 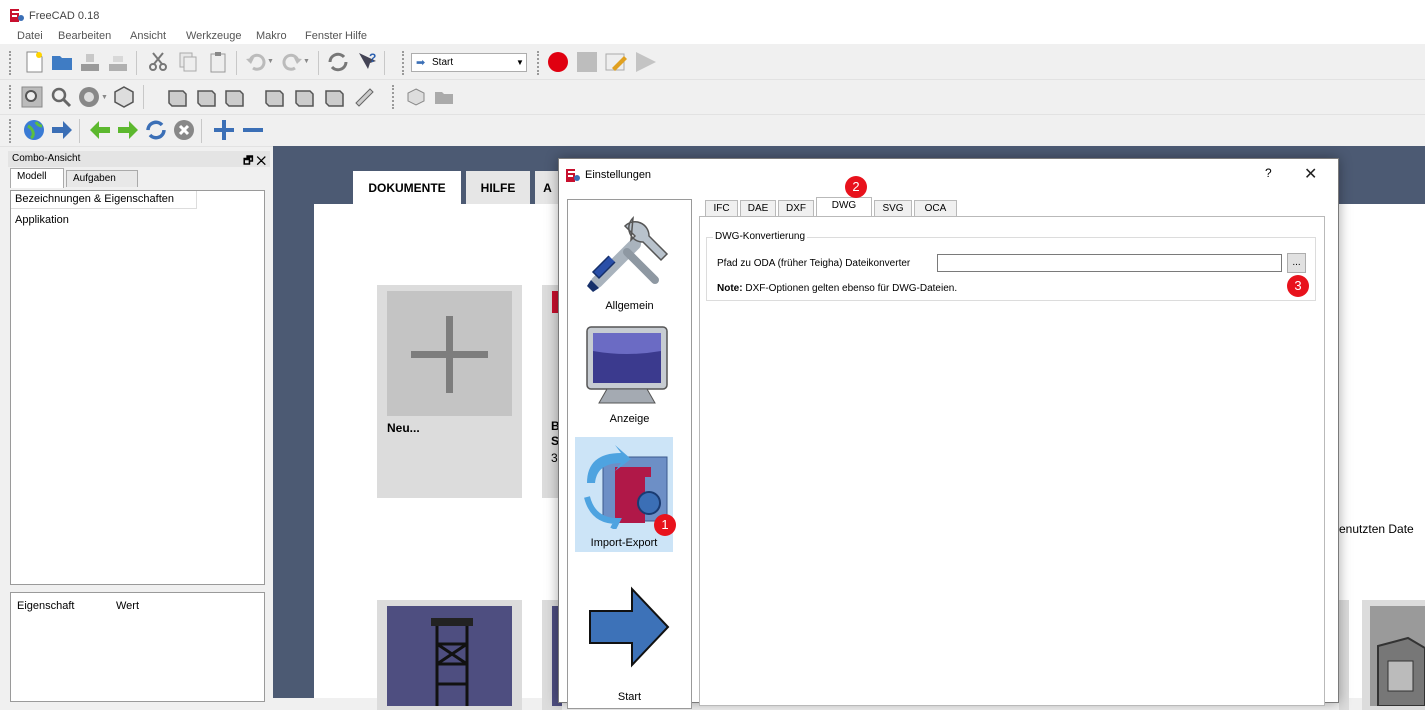 What do you see at coordinates (158, 62) in the screenshot?
I see `cut-icon` at bounding box center [158, 62].